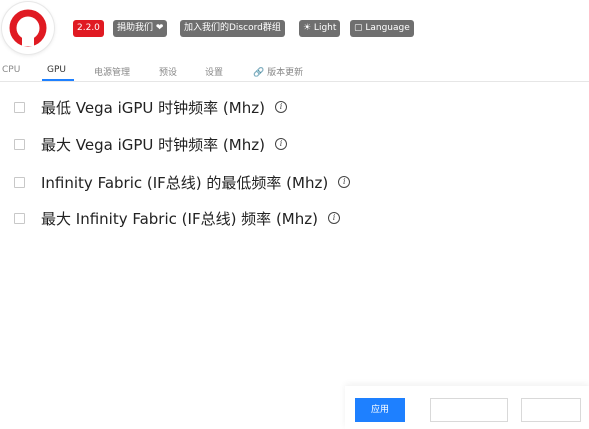  What do you see at coordinates (19, 144) in the screenshot?
I see `max-vega-clock-checkbox` at bounding box center [19, 144].